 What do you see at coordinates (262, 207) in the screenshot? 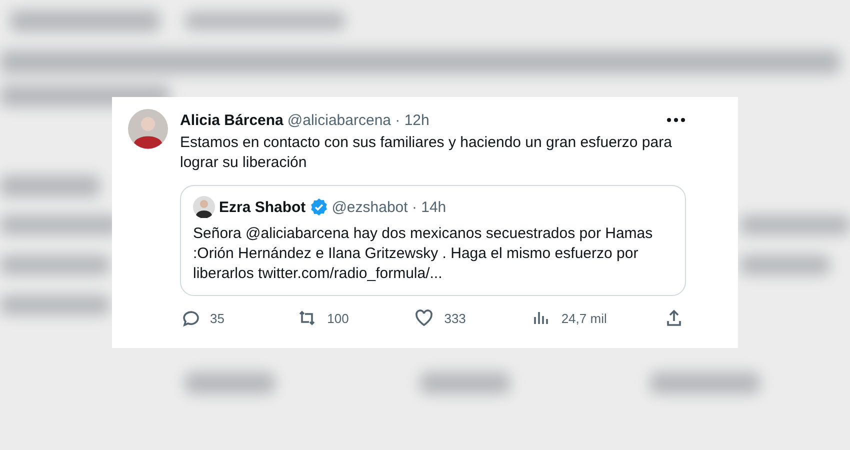
I see `author-name: Ezra Shabot` at bounding box center [262, 207].